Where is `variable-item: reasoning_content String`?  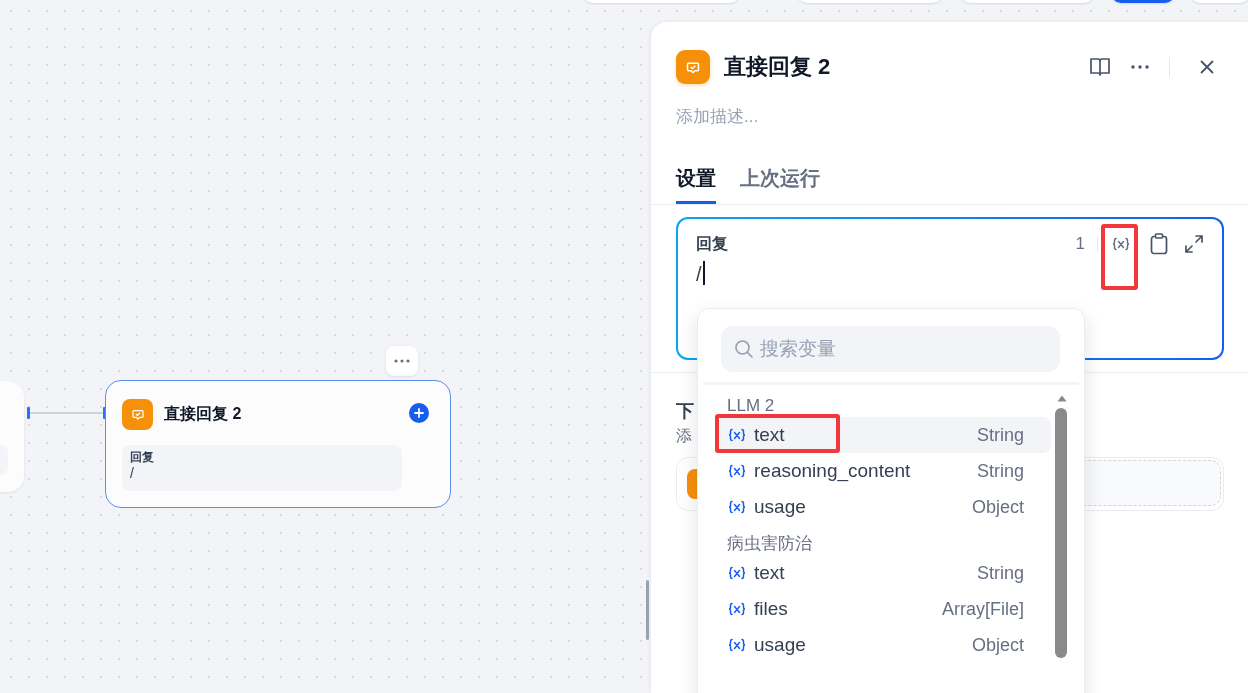 variable-item: reasoning_content String is located at coordinates (883, 471).